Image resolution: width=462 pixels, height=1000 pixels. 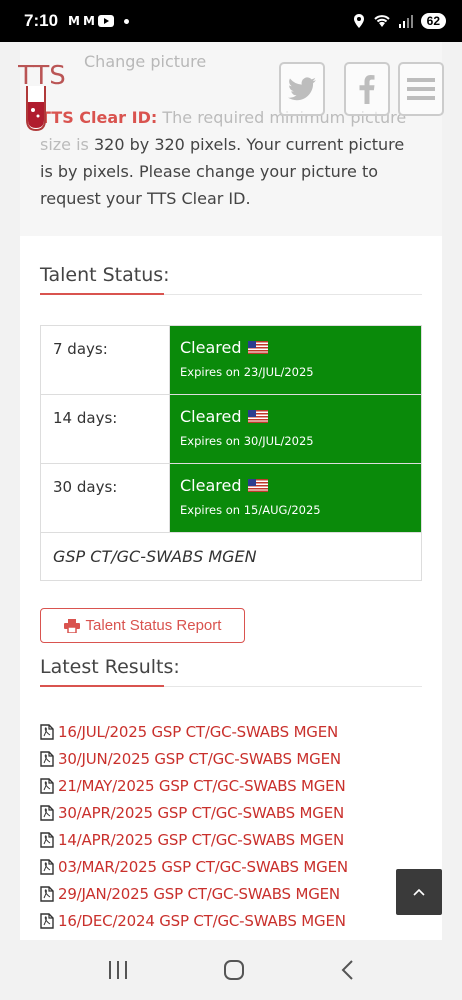 I want to click on period-cell: 14 days:, so click(x=105, y=429).